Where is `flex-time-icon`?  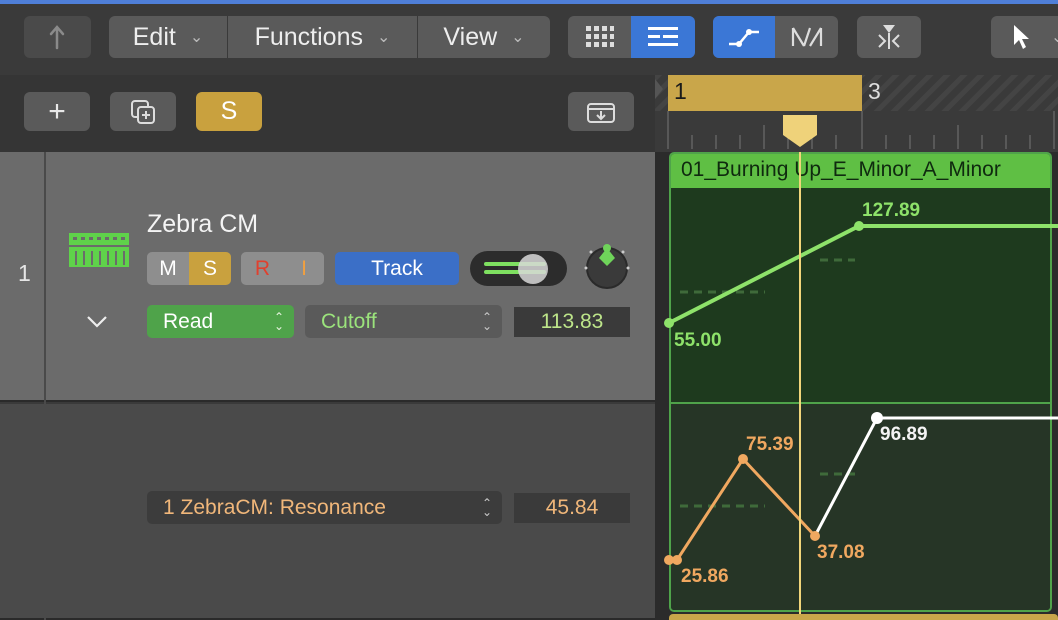
flex-time-icon is located at coordinates (806, 37).